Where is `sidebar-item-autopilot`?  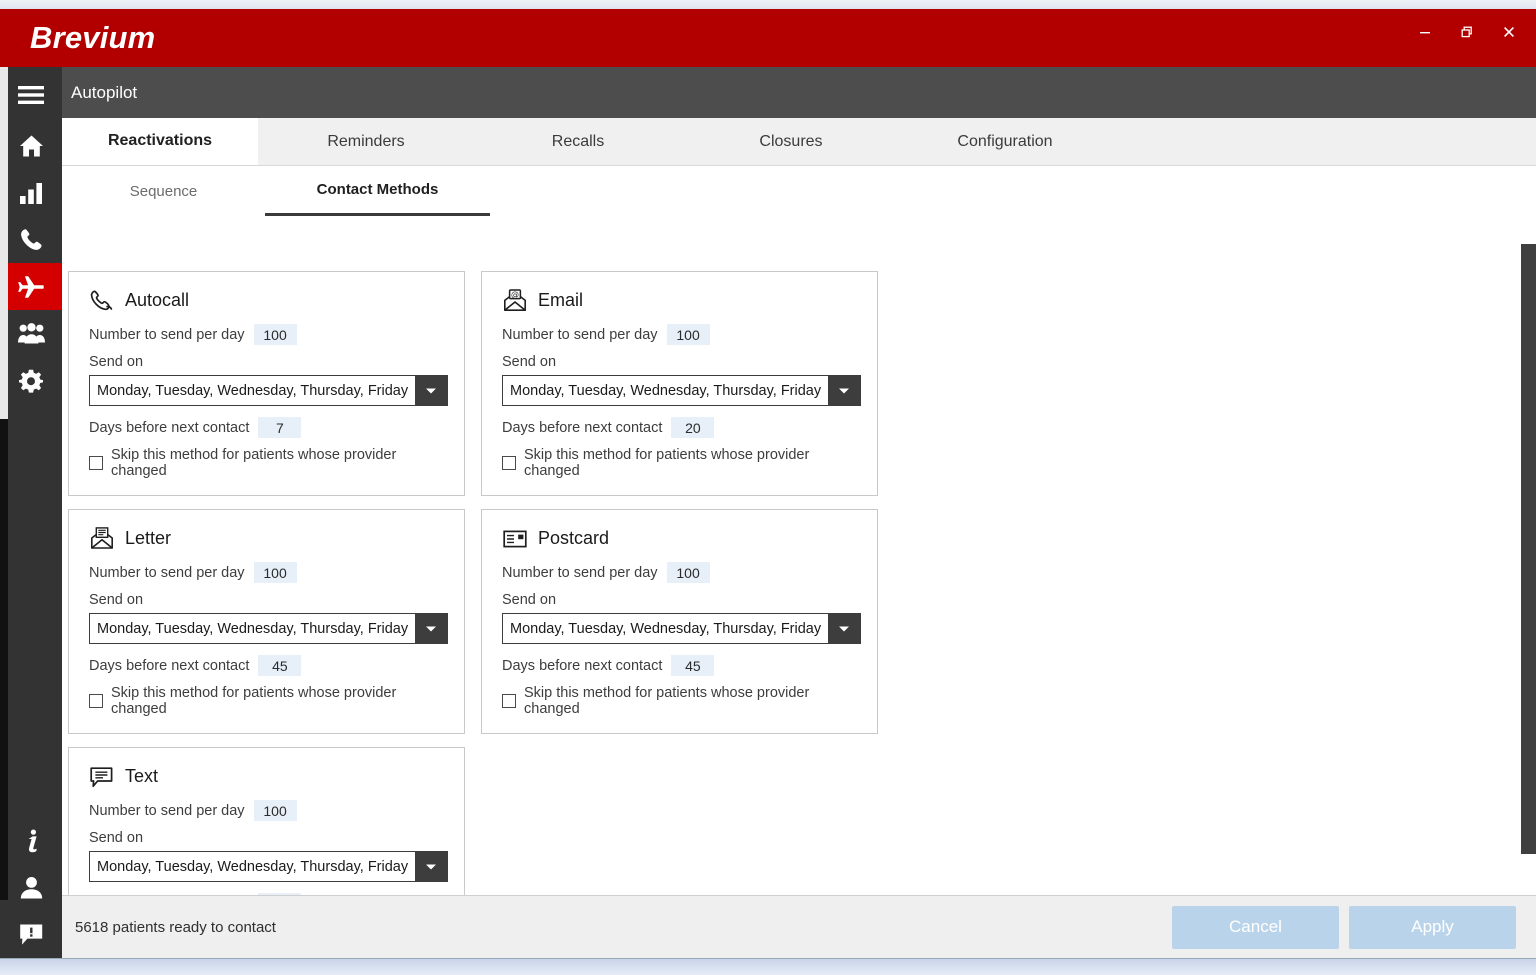
sidebar-item-autopilot is located at coordinates (31, 286).